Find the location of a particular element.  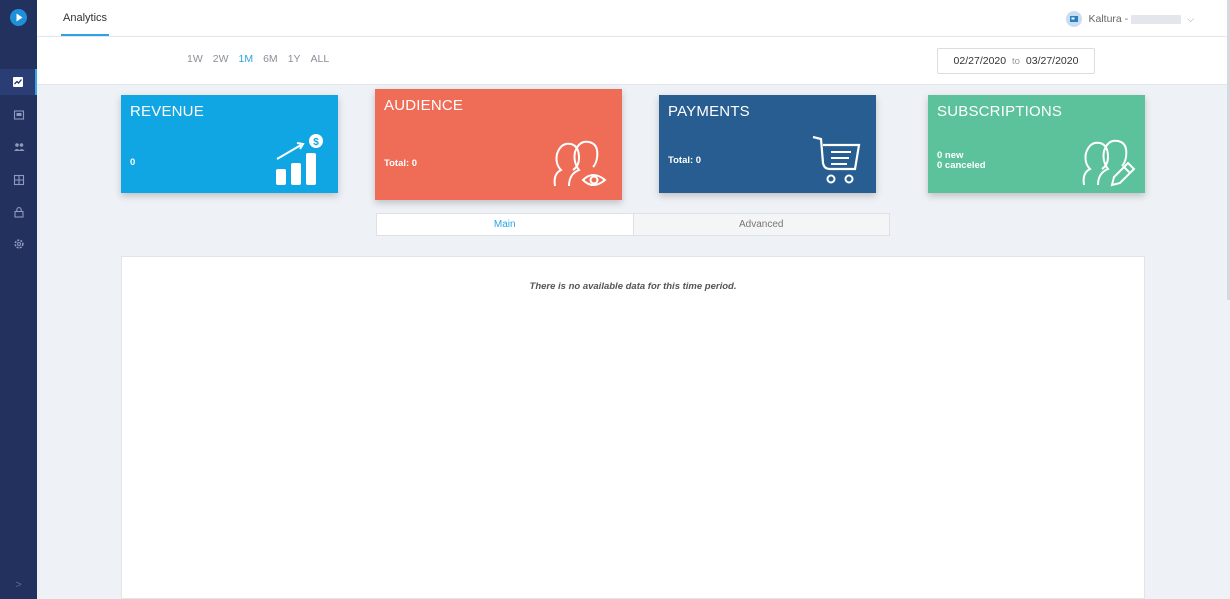

nav-media is located at coordinates (18, 115).